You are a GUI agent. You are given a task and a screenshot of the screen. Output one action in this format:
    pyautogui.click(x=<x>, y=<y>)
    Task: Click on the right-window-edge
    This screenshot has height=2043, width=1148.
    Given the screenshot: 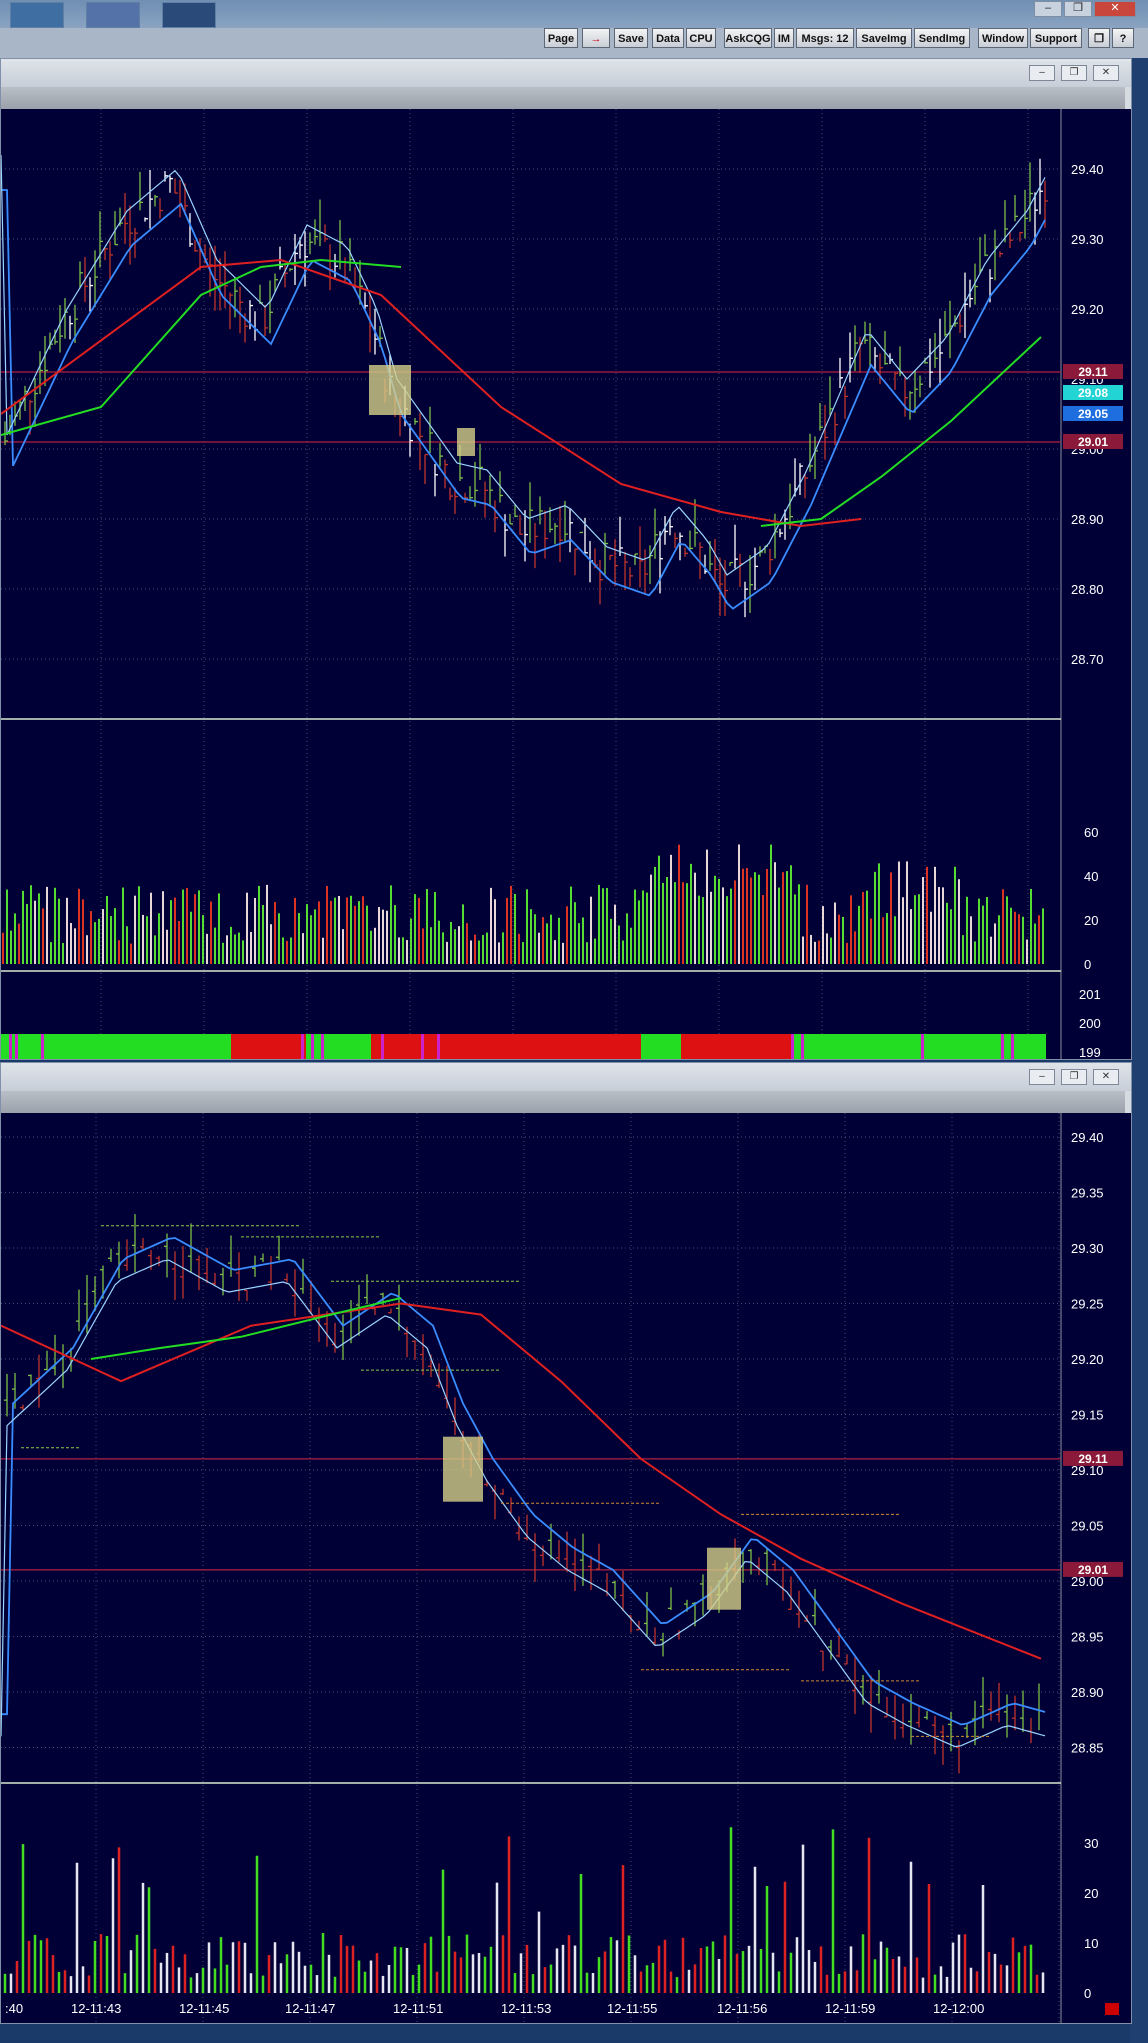 What is the action you would take?
    pyautogui.click(x=1139, y=1050)
    